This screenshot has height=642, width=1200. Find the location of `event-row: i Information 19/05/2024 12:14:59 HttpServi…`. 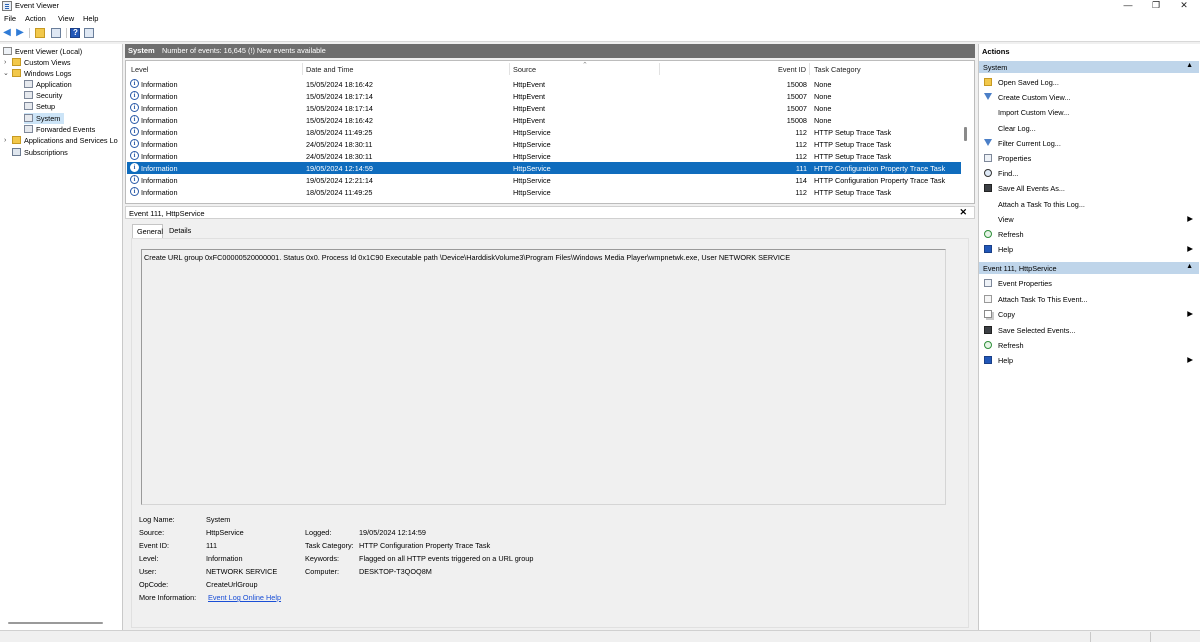

event-row: i Information 19/05/2024 12:14:59 HttpServi… is located at coordinates (544, 168).